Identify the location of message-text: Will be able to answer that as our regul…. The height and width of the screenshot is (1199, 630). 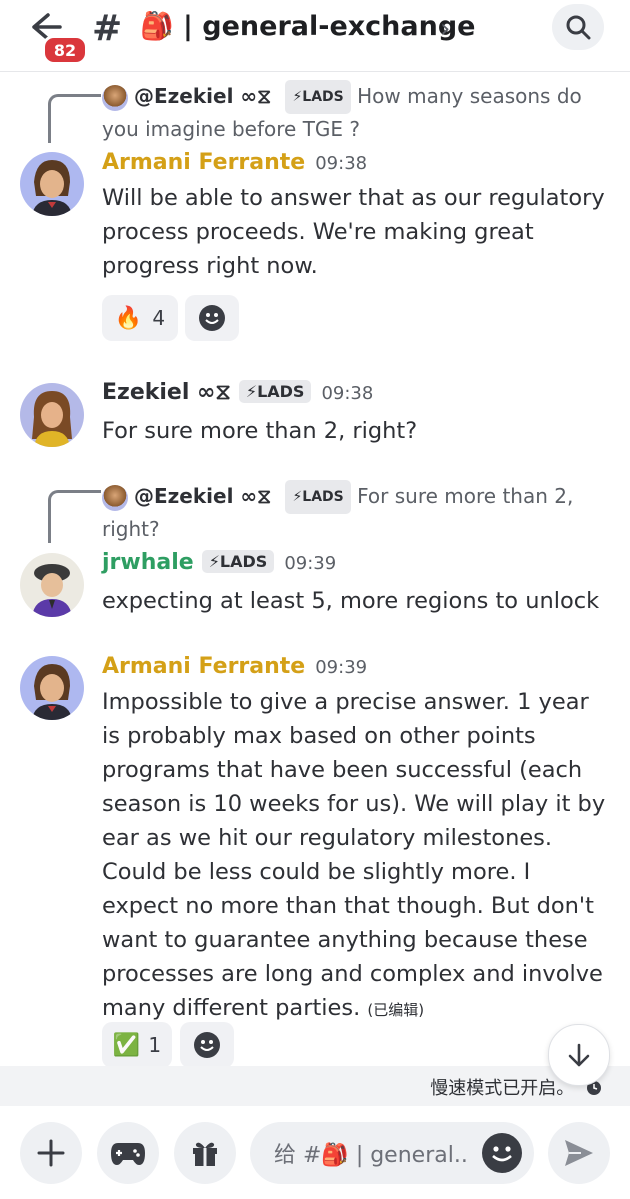
(353, 232).